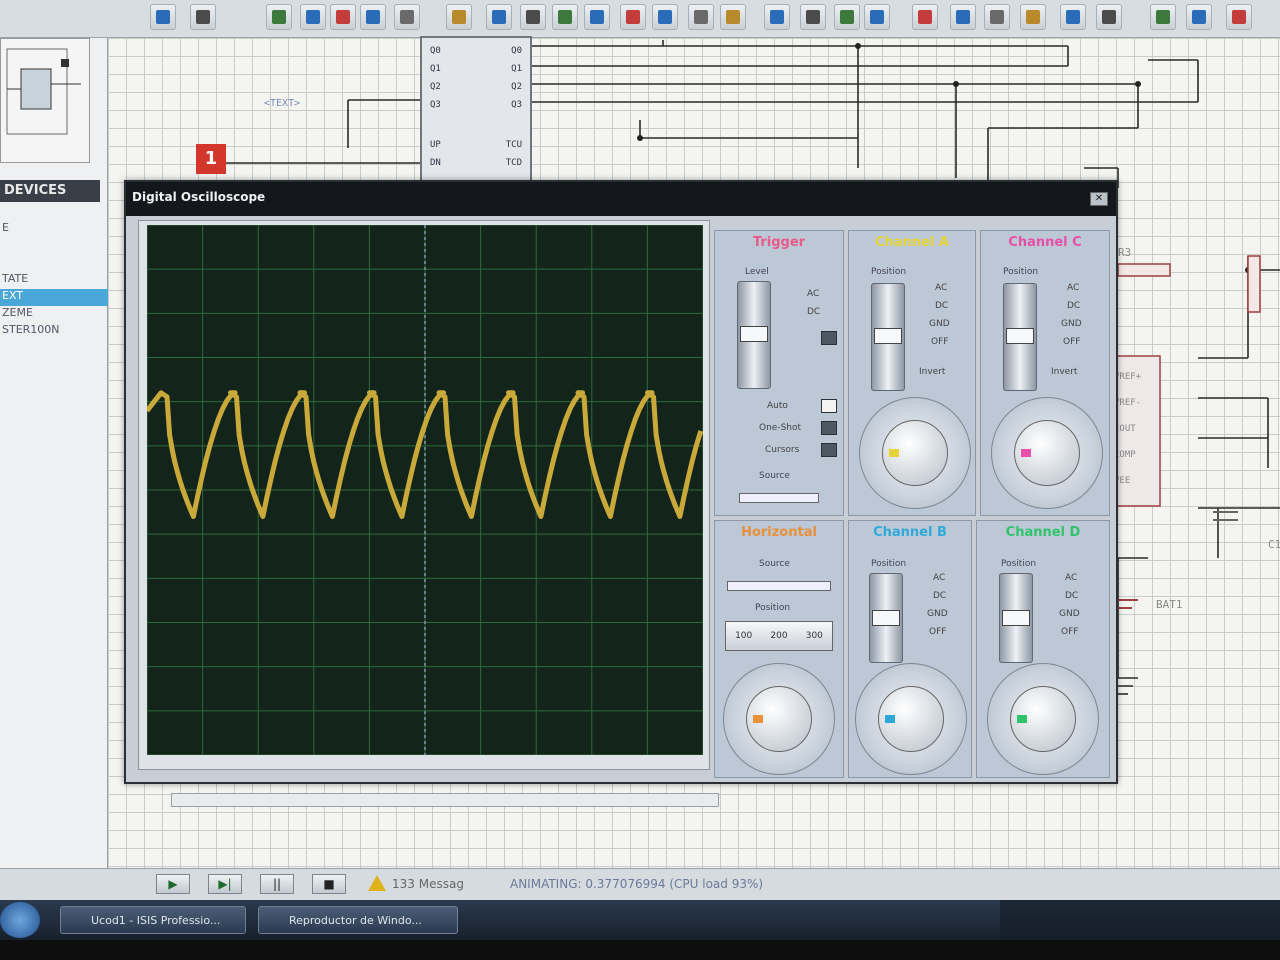  What do you see at coordinates (277, 884) in the screenshot?
I see `pause-button: ||` at bounding box center [277, 884].